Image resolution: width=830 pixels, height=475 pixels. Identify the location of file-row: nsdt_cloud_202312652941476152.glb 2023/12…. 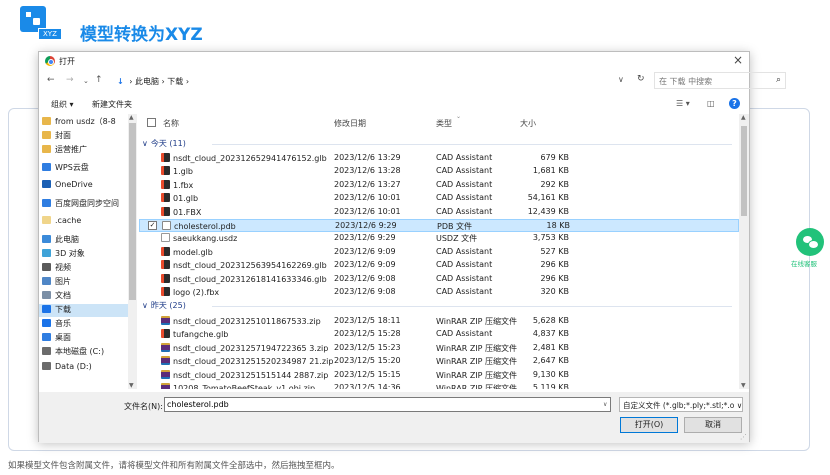
(439, 158).